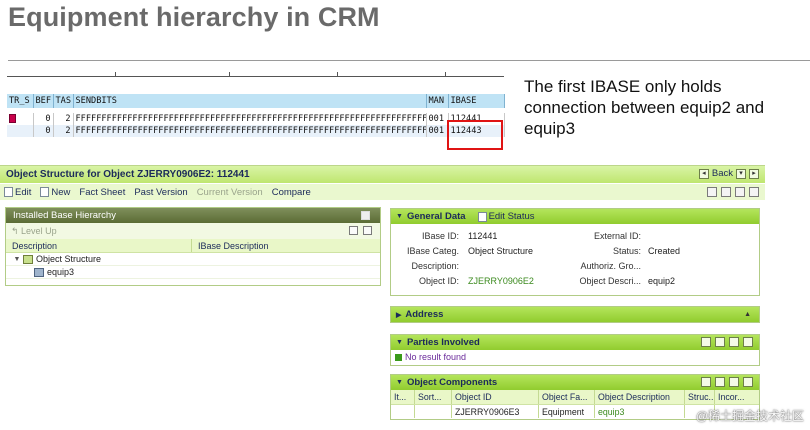 The width and height of the screenshot is (810, 430). I want to click on address-header: ▶ Address ▲, so click(575, 314).